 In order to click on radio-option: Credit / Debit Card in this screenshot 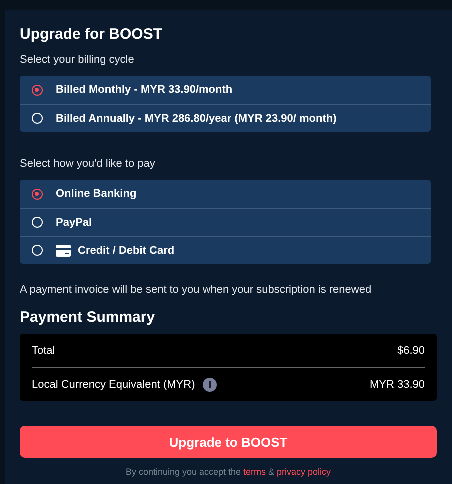, I will do `click(225, 250)`.